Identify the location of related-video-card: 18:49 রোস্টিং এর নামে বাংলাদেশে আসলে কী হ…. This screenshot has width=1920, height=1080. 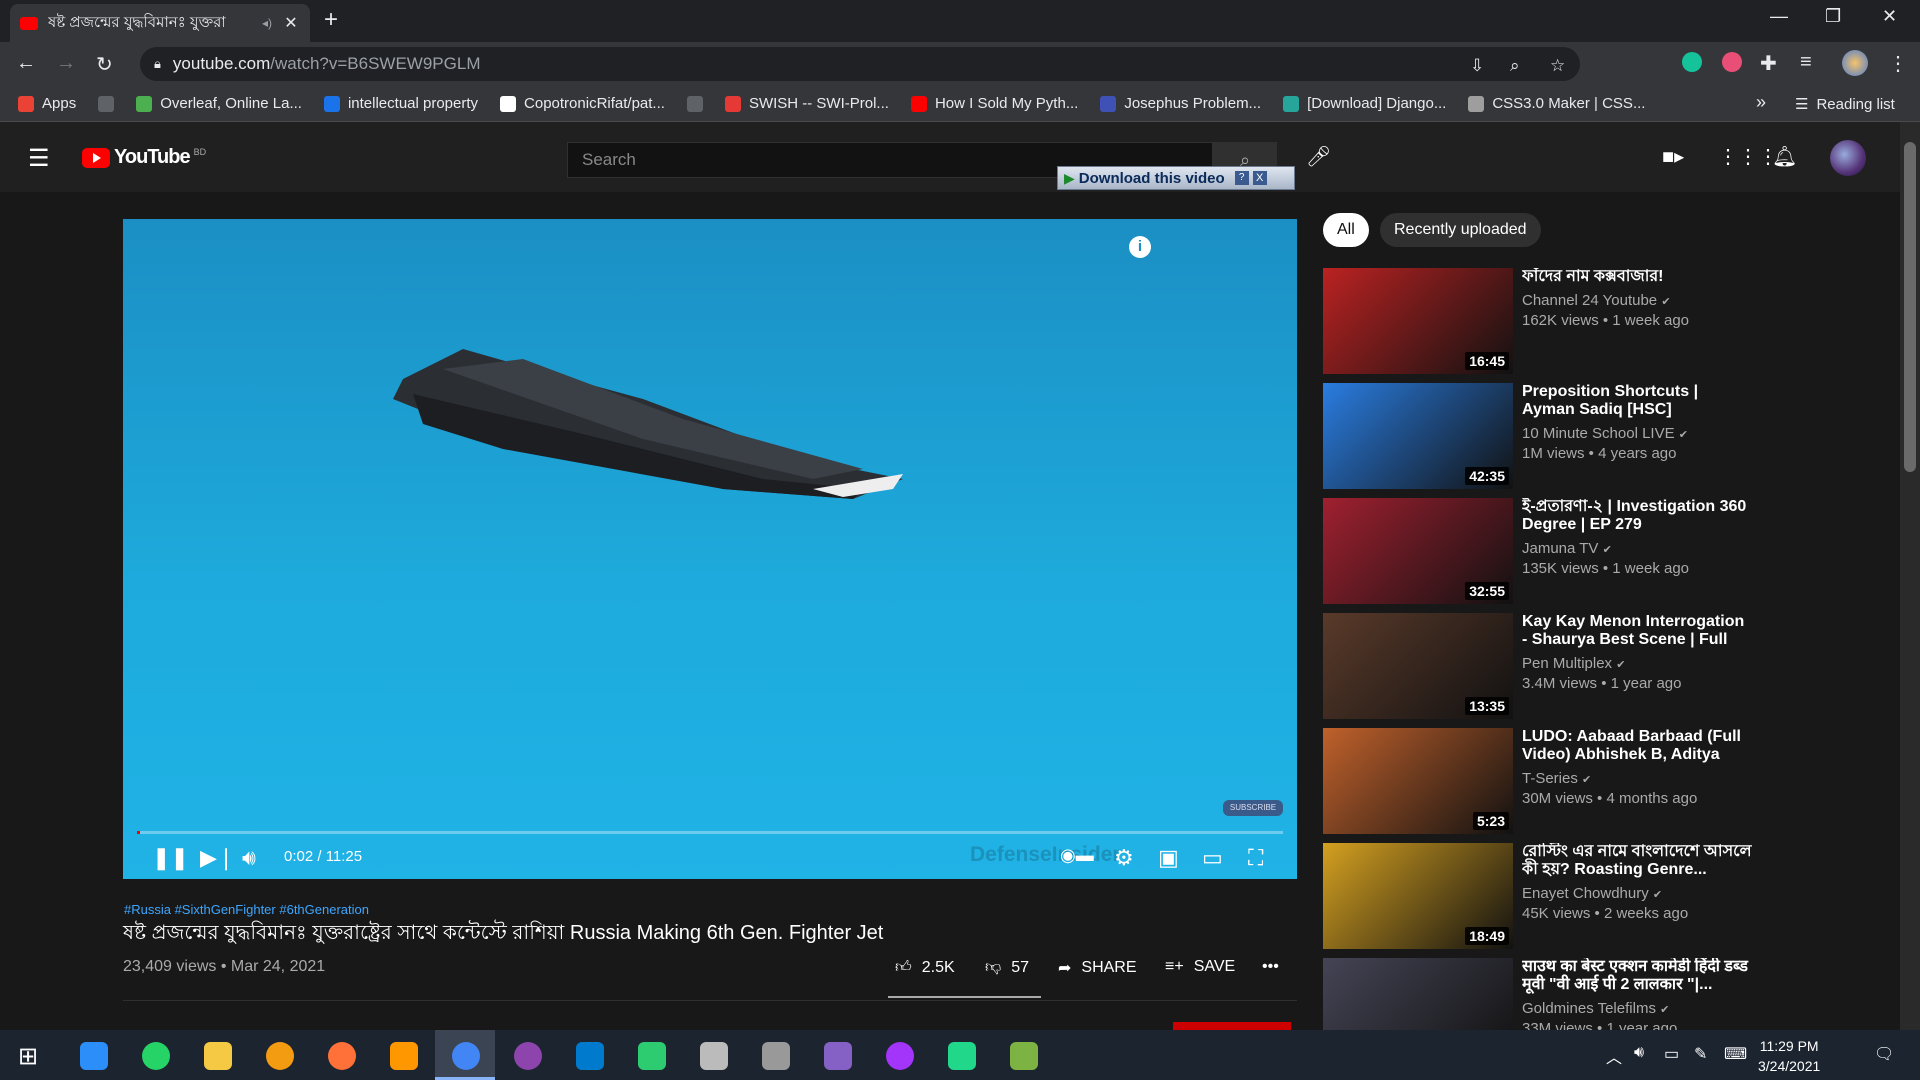
(1621, 896).